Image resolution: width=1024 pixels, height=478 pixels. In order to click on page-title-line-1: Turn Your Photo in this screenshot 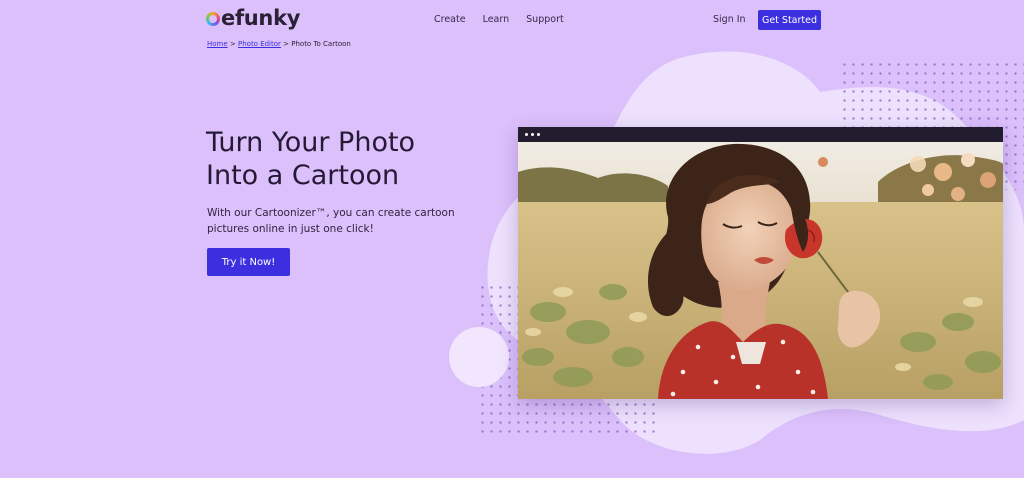, I will do `click(311, 142)`.